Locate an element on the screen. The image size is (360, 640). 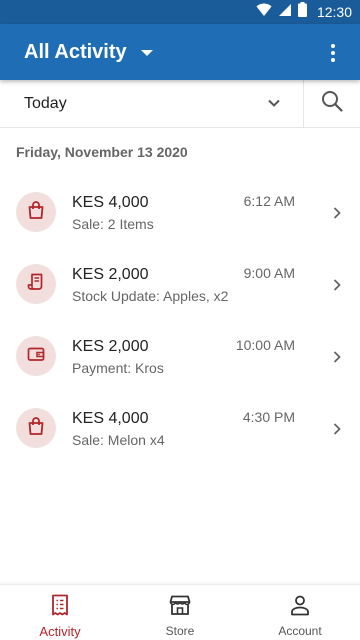
nav-item-store: Store is located at coordinates (180, 612).